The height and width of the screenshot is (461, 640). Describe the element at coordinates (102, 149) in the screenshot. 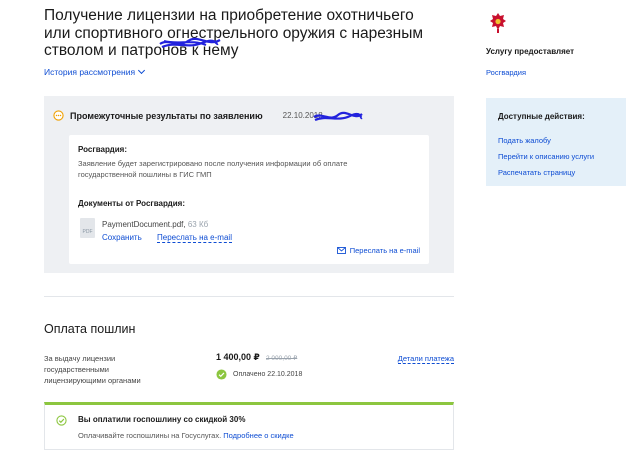

I see `org-label: Росгвардия:` at that location.